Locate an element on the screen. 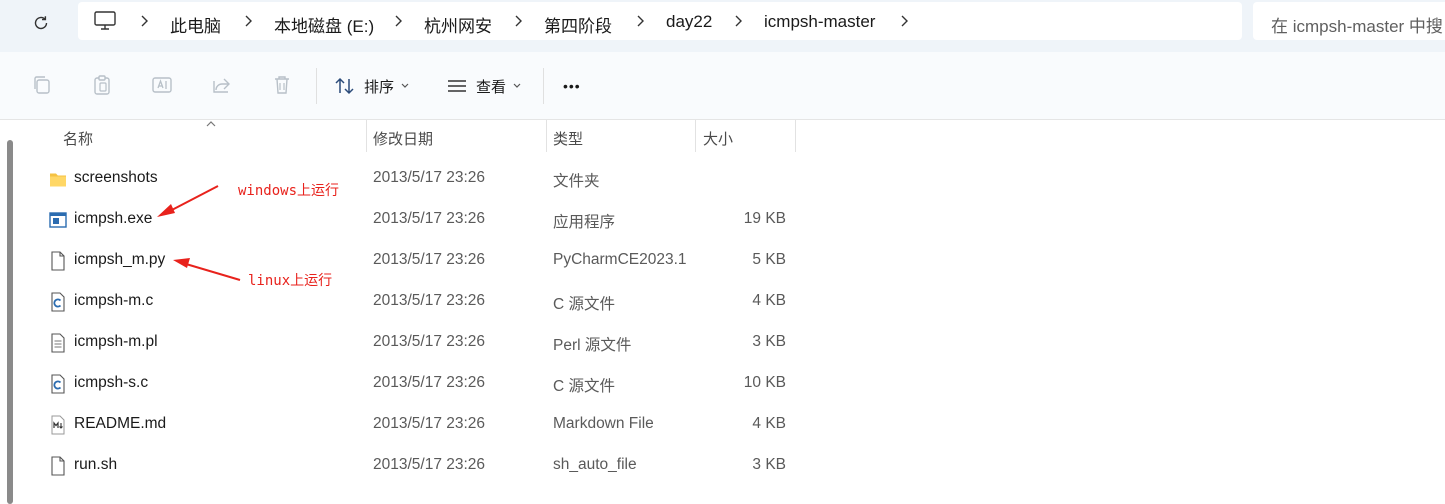 The height and width of the screenshot is (504, 1445). file-type: sh_auto_file is located at coordinates (595, 464).